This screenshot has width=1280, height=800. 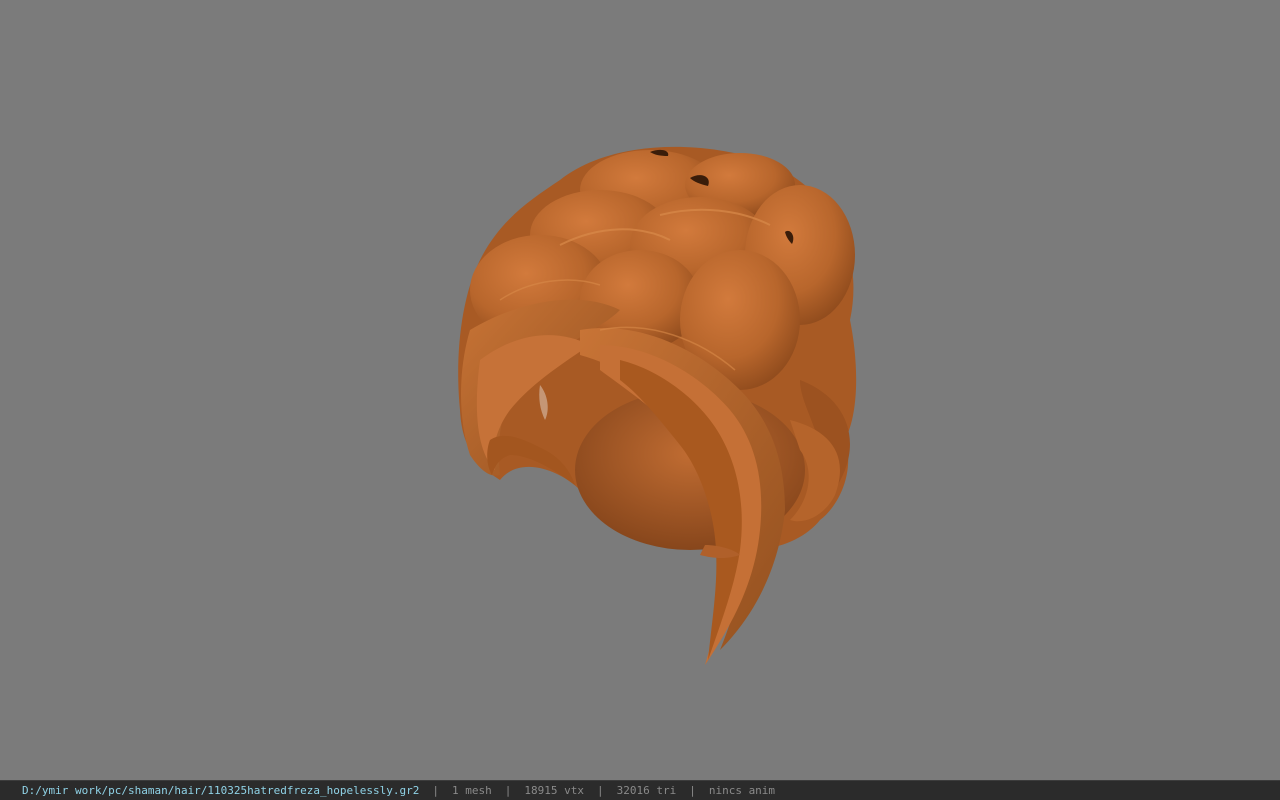 I want to click on vertex-count-label: 18915 vtx, so click(x=554, y=790).